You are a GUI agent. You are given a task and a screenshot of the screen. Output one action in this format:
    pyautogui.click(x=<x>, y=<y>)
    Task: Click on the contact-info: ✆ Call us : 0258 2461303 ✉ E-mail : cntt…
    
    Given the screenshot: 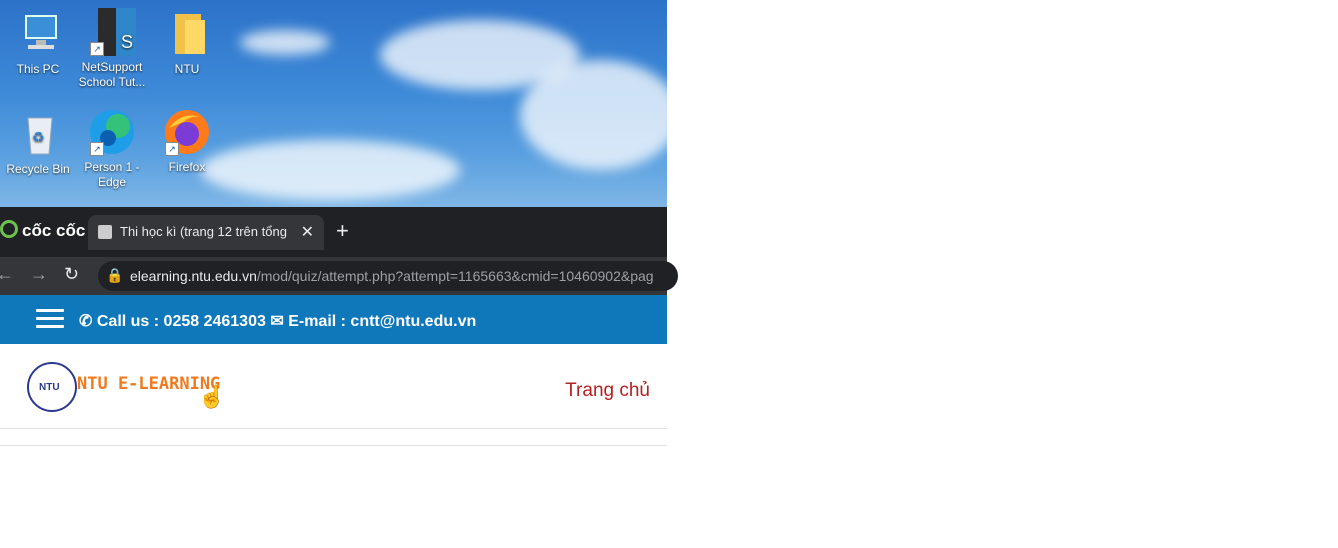 What is the action you would take?
    pyautogui.click(x=277, y=321)
    